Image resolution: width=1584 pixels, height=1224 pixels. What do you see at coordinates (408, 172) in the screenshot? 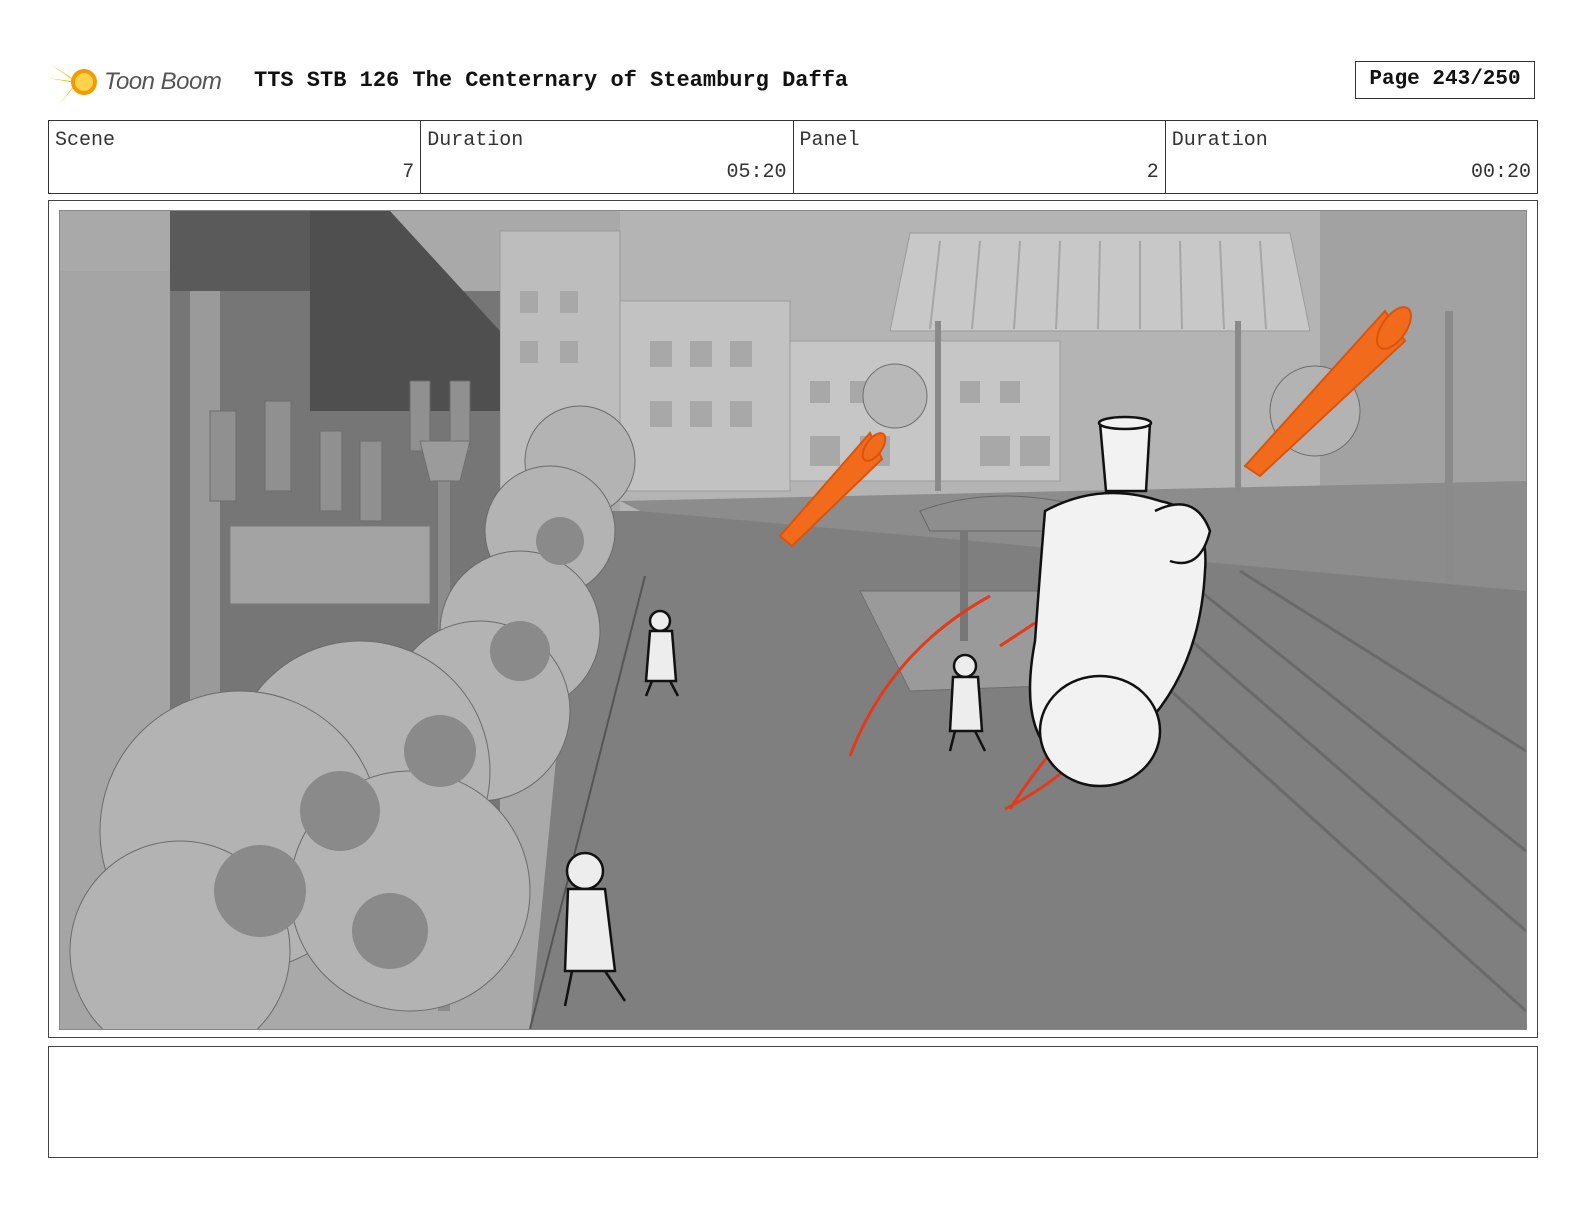
I see `scene-value: 7` at bounding box center [408, 172].